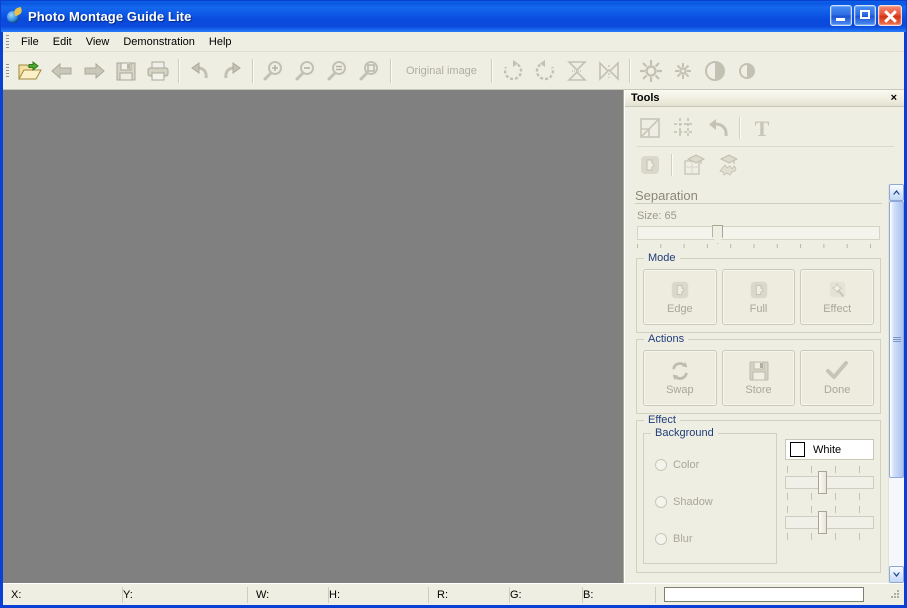  What do you see at coordinates (338, 71) in the screenshot?
I see `zoom-actual-button` at bounding box center [338, 71].